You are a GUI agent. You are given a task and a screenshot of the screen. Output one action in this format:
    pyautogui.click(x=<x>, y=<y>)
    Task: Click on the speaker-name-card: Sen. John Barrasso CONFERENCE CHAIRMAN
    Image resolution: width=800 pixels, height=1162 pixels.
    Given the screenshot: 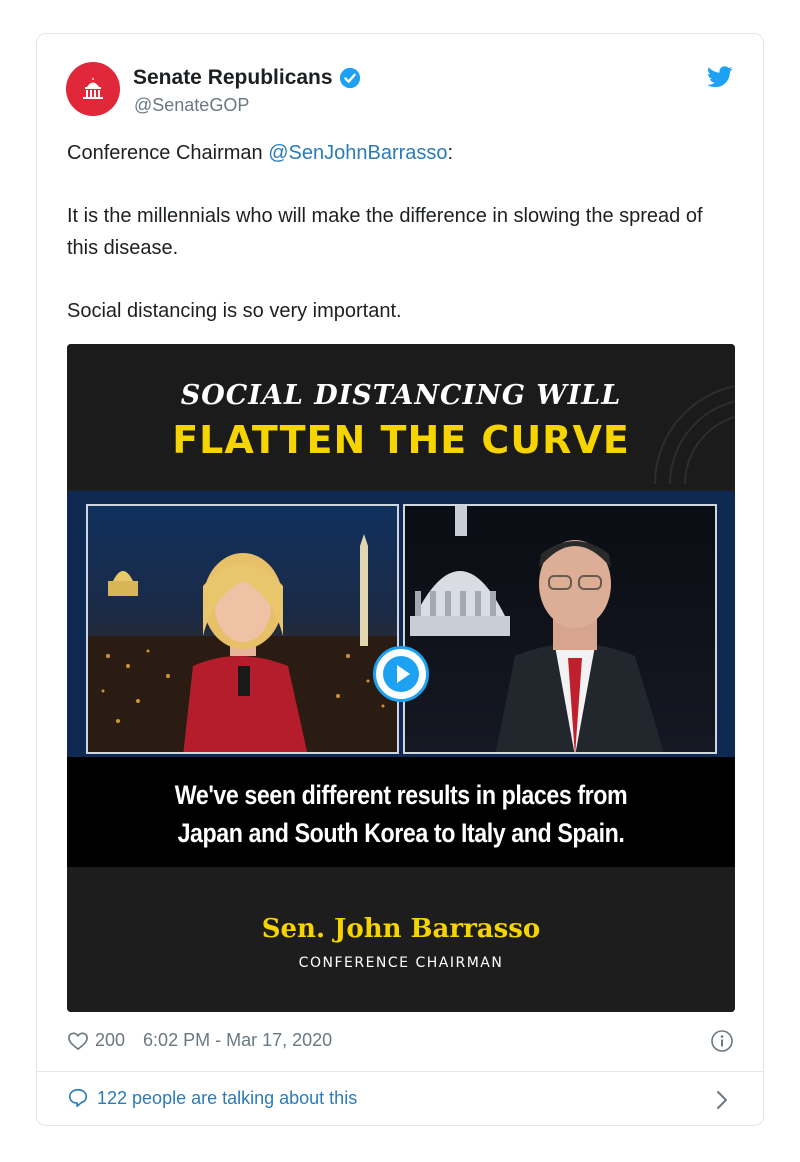 What is the action you would take?
    pyautogui.click(x=401, y=939)
    